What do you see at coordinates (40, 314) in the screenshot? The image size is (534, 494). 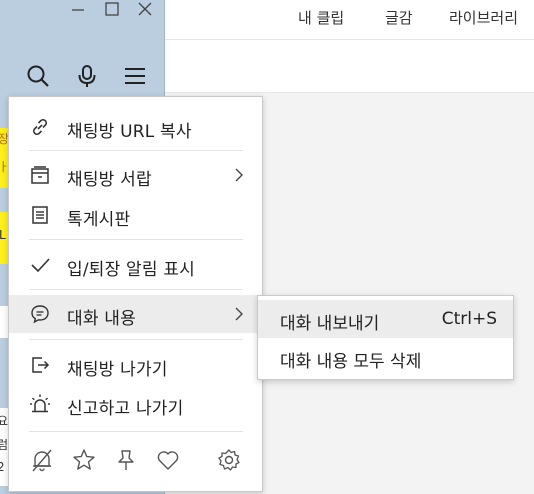 I see `chat-bubble-icon` at bounding box center [40, 314].